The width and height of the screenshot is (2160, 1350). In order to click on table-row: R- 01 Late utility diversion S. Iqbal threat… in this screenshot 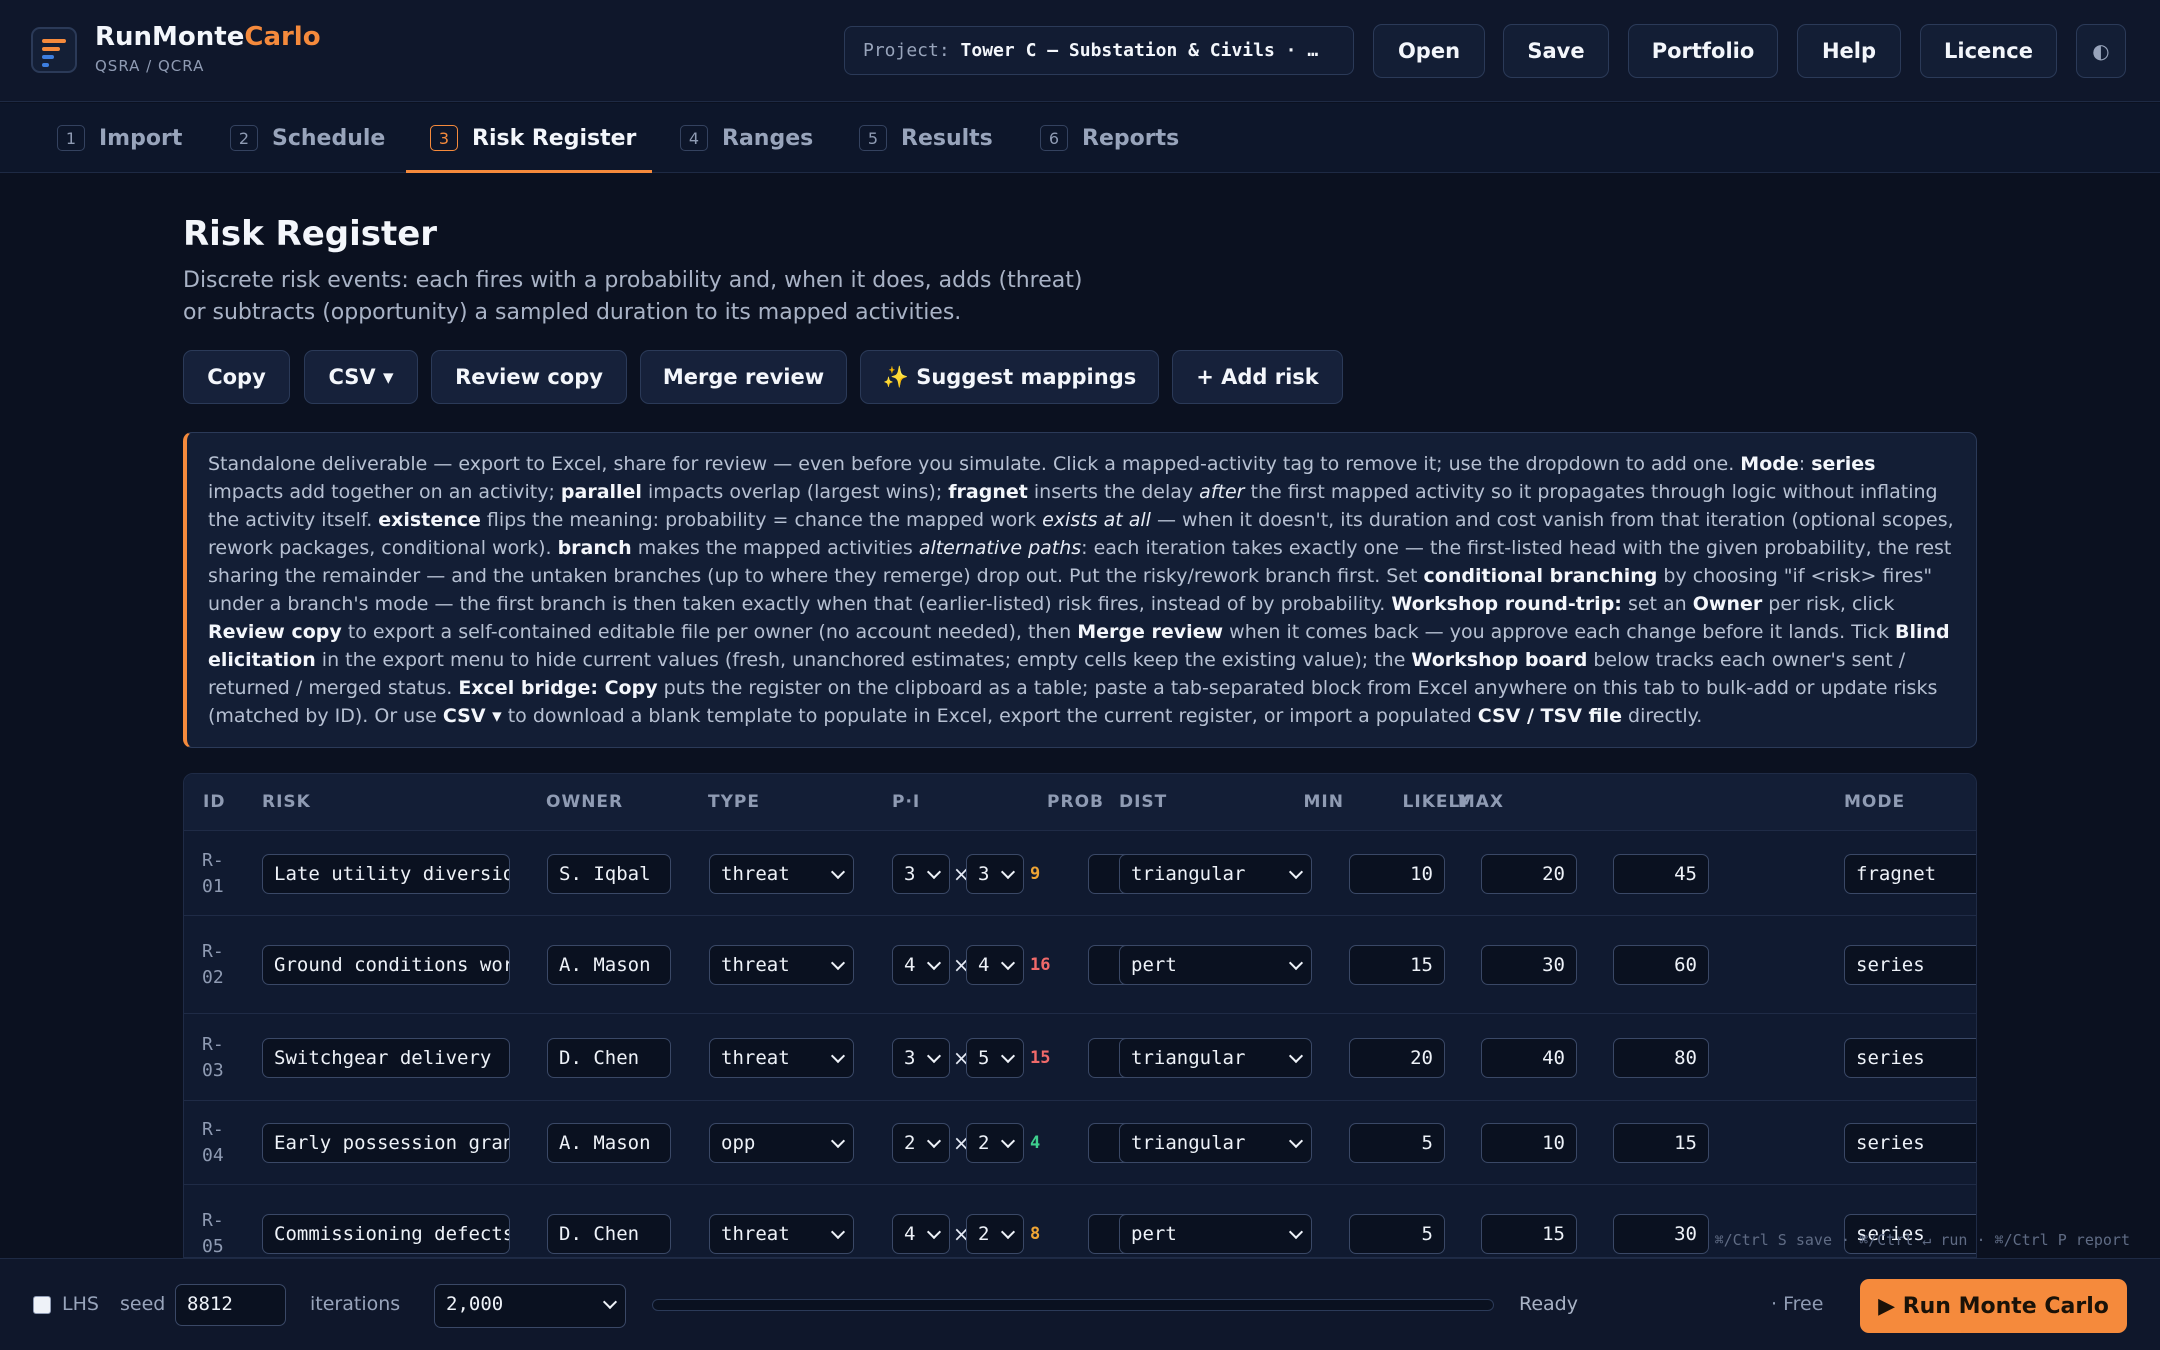, I will do `click(1080, 873)`.